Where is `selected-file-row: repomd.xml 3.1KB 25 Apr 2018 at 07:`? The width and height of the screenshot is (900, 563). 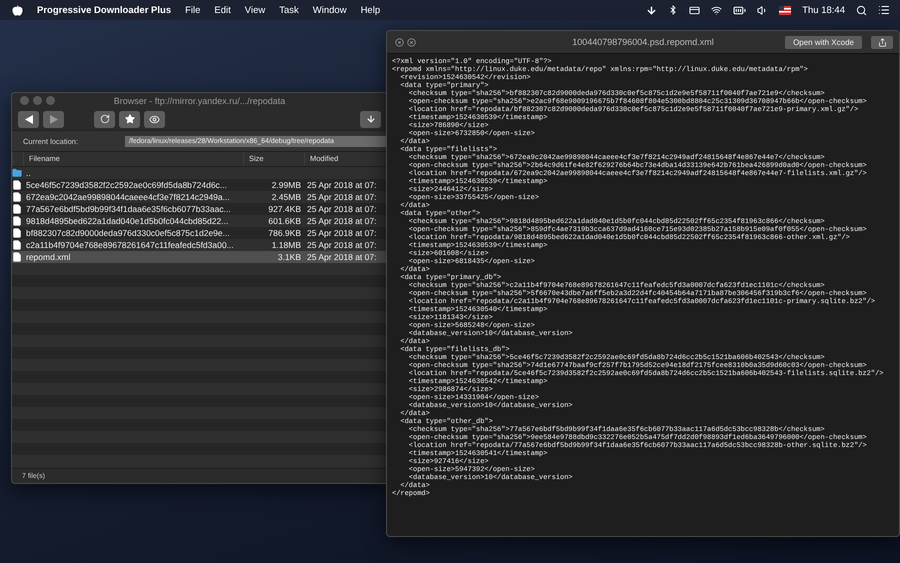 selected-file-row: repomd.xml 3.1KB 25 Apr 2018 at 07: is located at coordinates (199, 257).